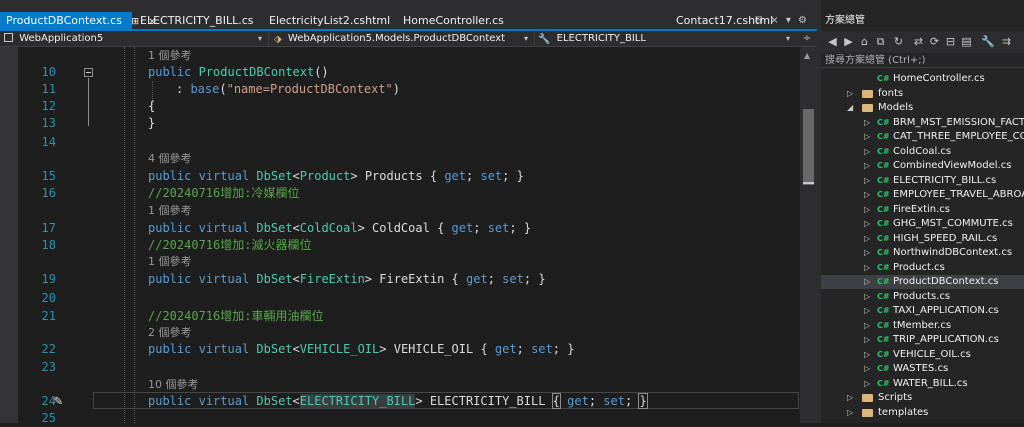 The image size is (1024, 427). What do you see at coordinates (864, 41) in the screenshot?
I see `home-icon: ⌂` at bounding box center [864, 41].